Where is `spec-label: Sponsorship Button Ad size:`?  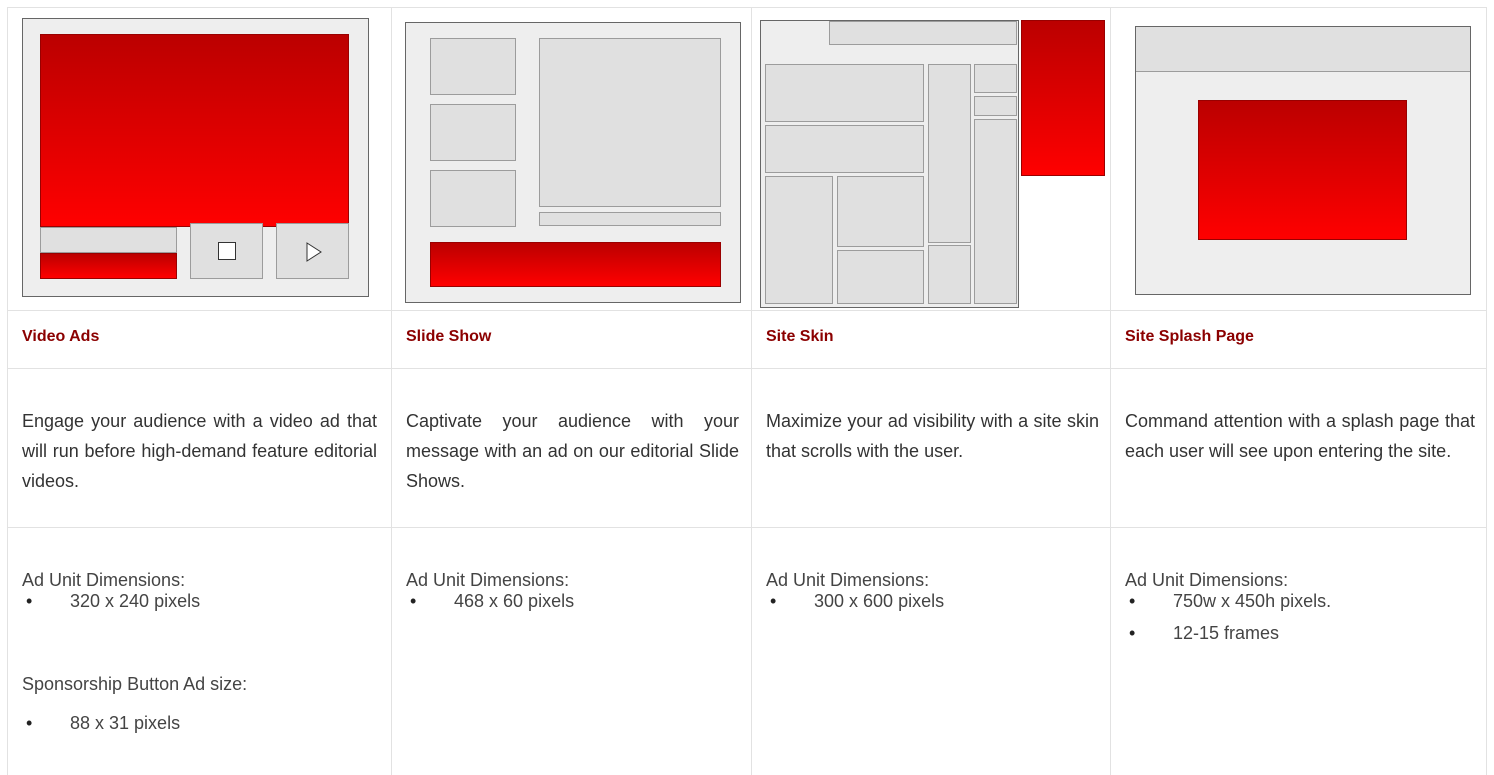 spec-label: Sponsorship Button Ad size: is located at coordinates (135, 684).